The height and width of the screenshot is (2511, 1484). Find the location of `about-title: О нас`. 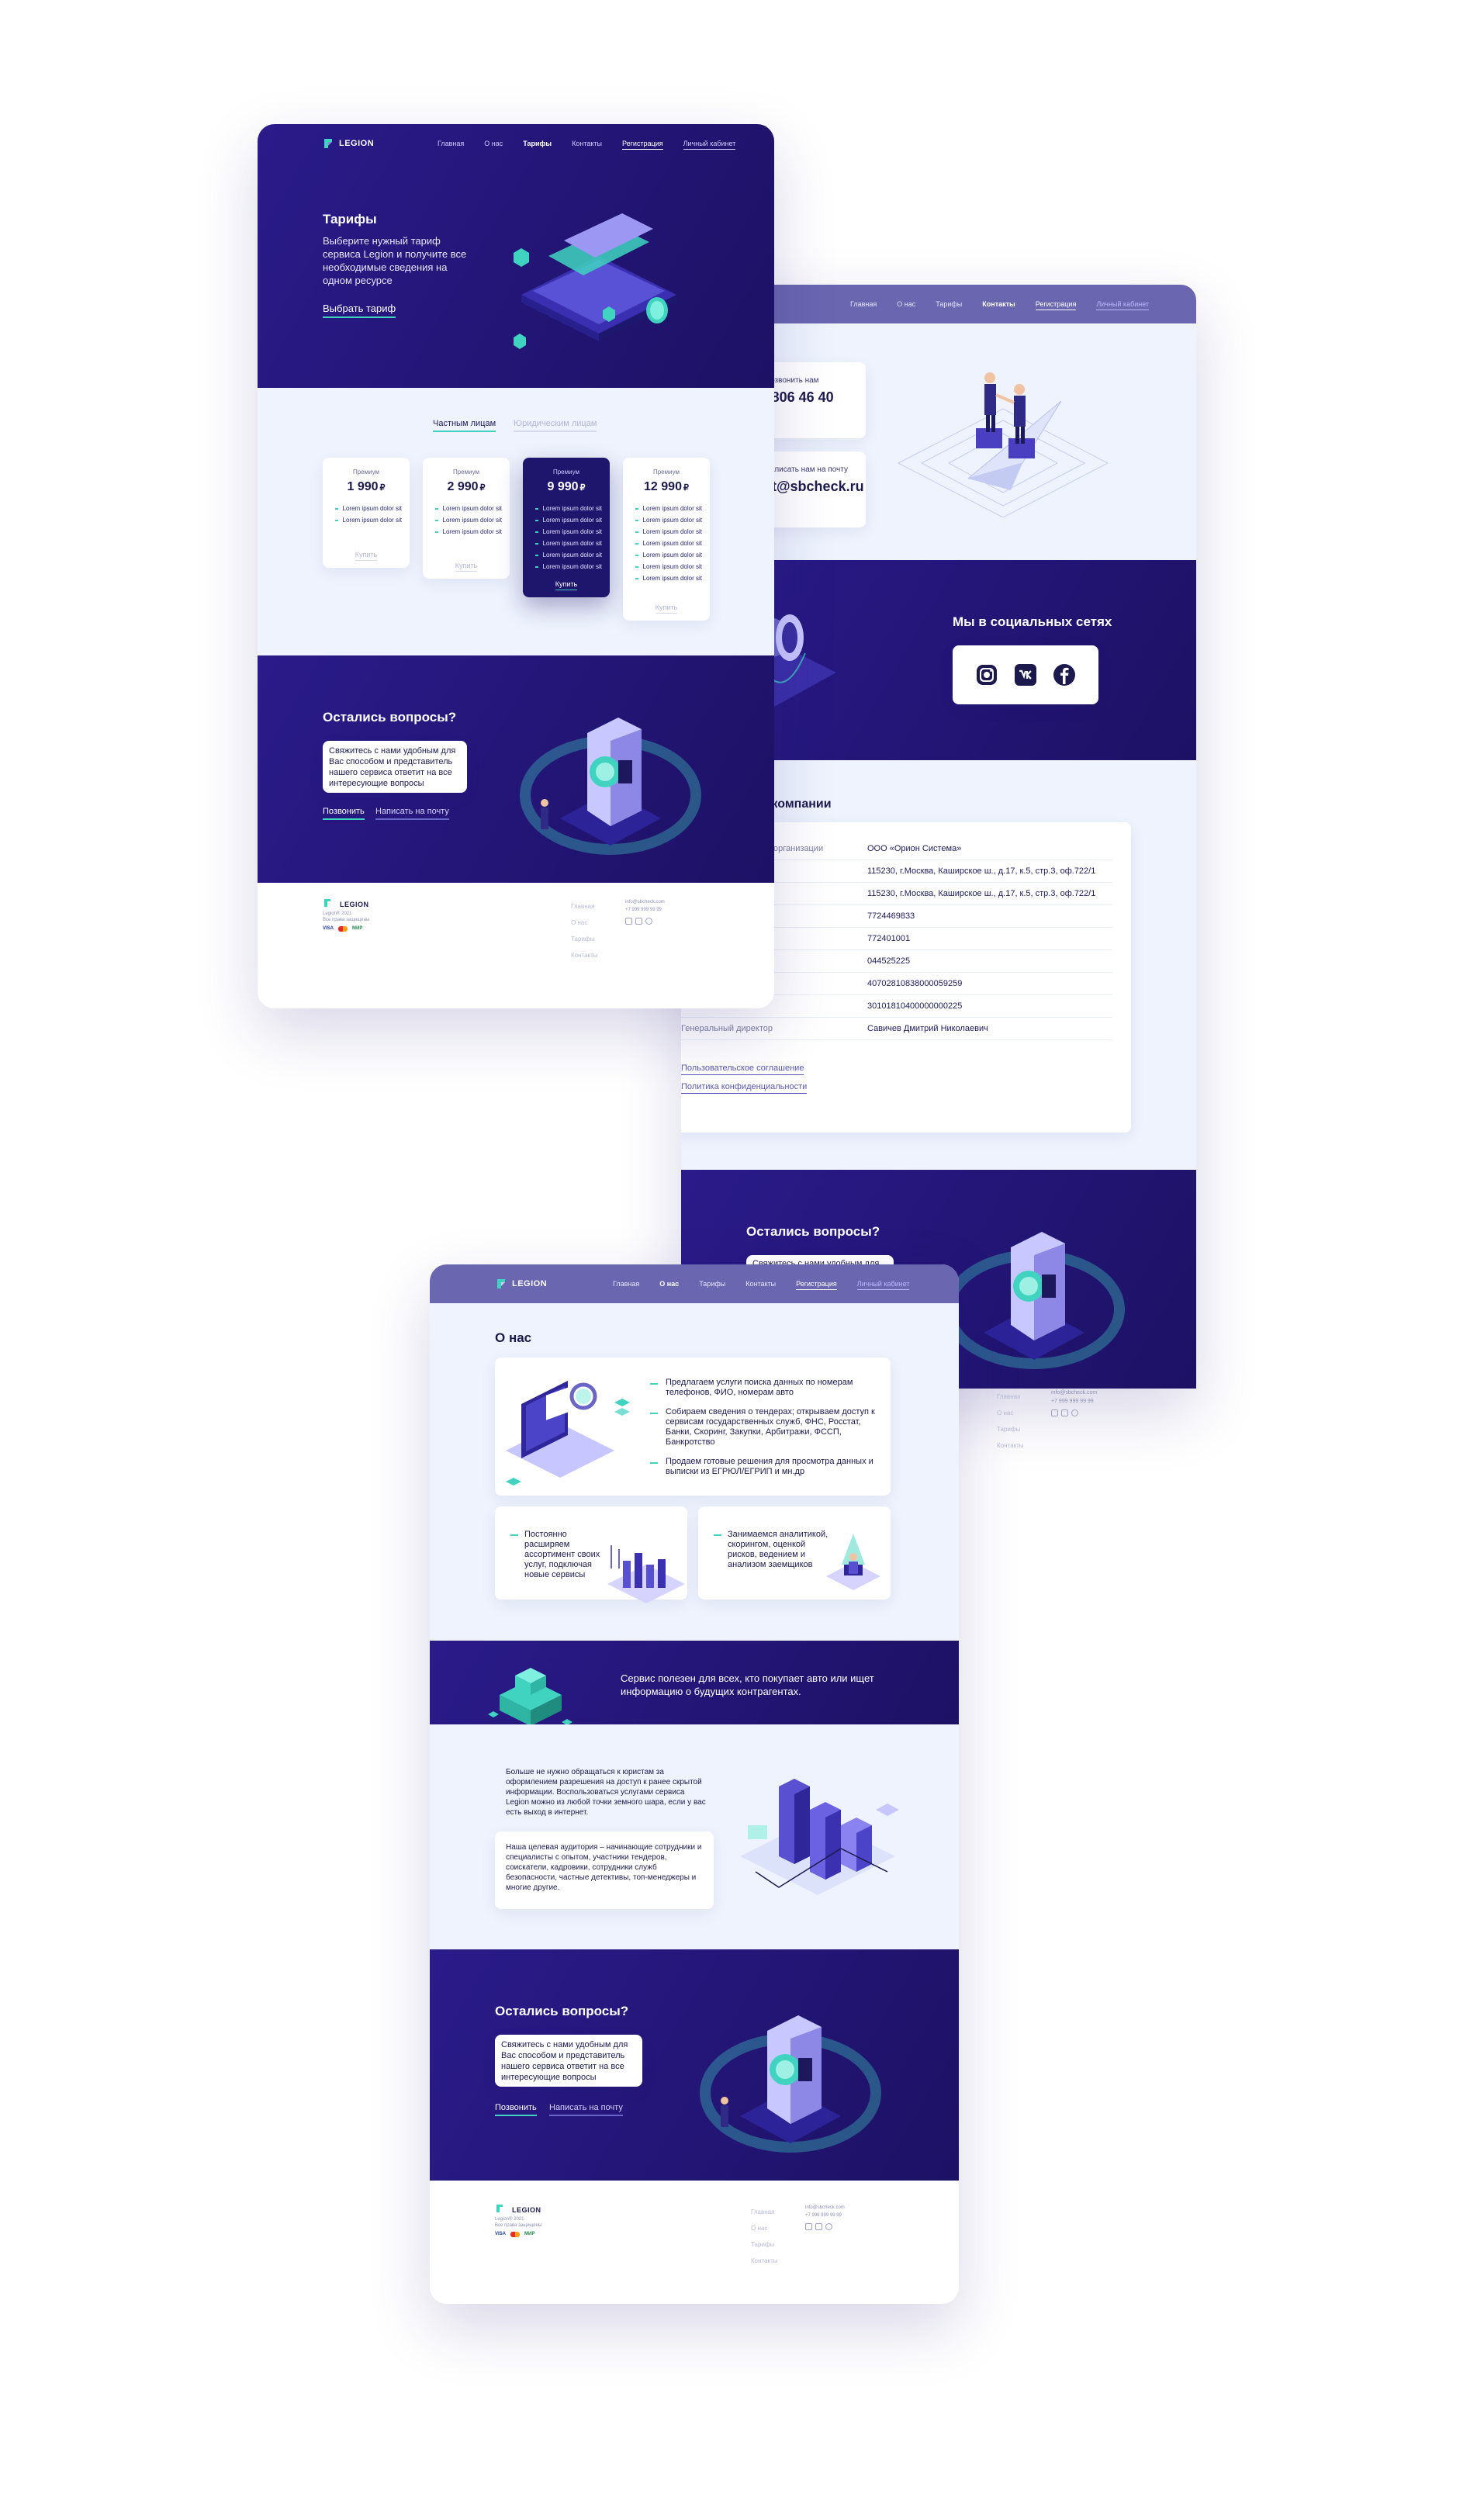

about-title: О нас is located at coordinates (513, 1337).